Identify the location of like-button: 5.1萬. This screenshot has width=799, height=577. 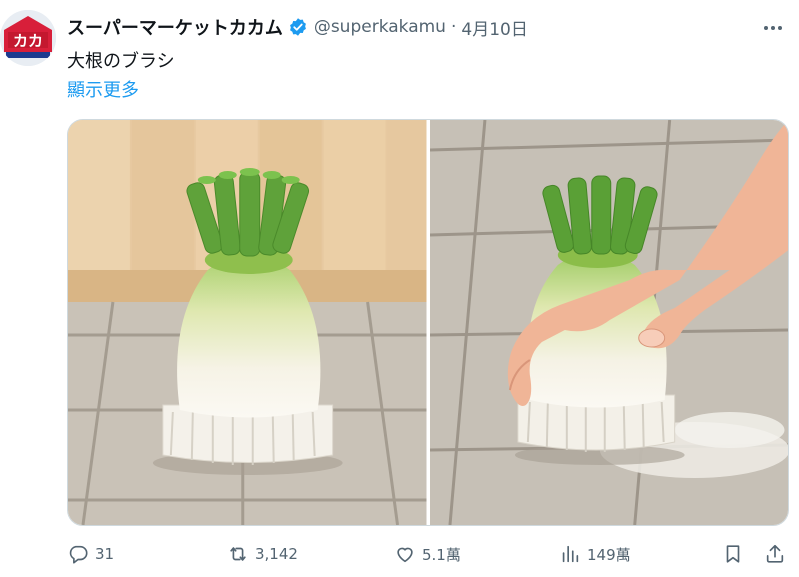
(427, 554).